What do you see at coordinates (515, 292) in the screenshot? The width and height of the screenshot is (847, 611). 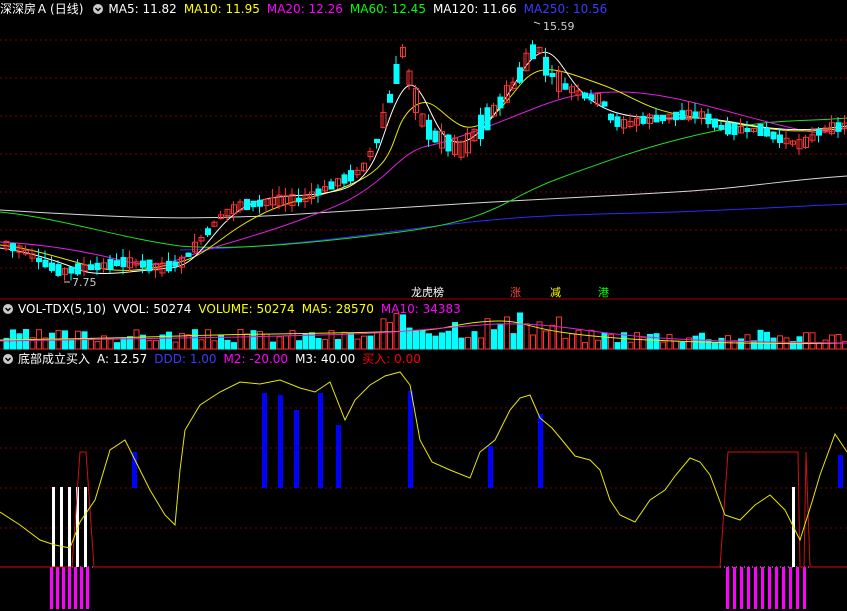 I see `tag-rise: 涨` at bounding box center [515, 292].